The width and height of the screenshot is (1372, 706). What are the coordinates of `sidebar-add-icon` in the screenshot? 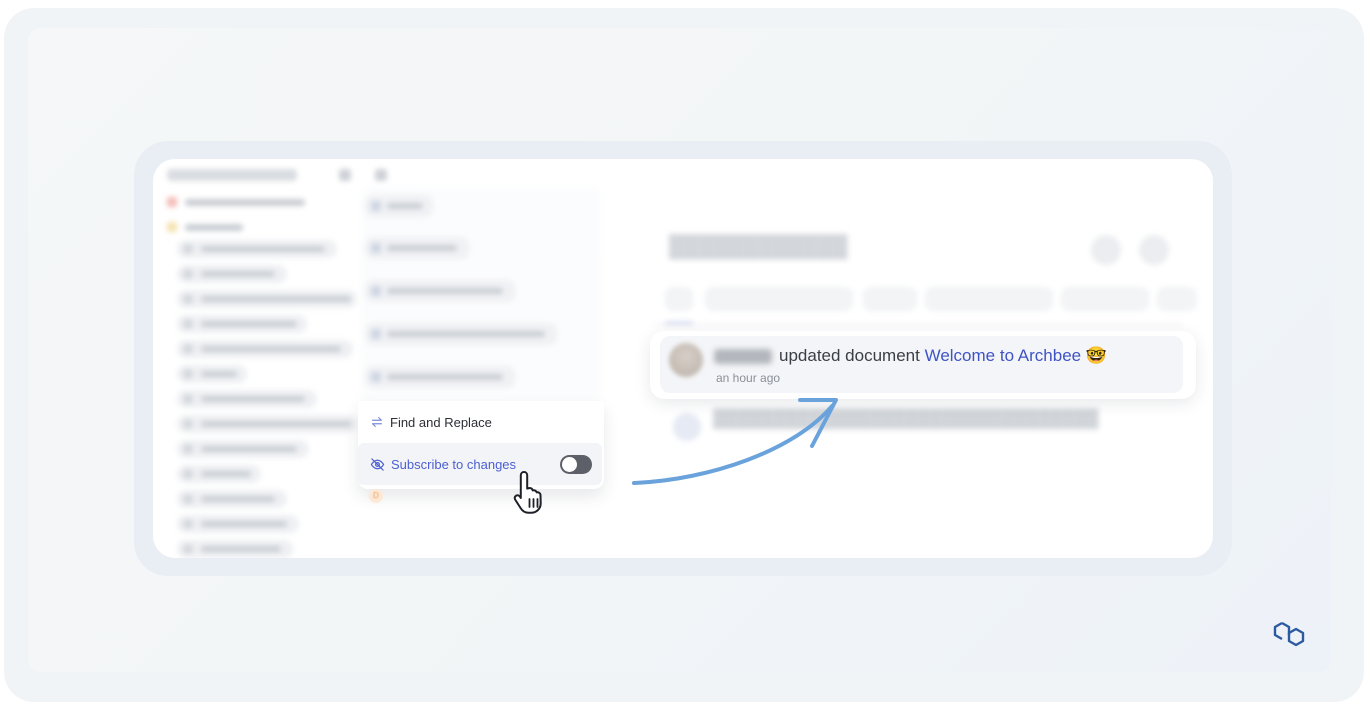 It's located at (381, 175).